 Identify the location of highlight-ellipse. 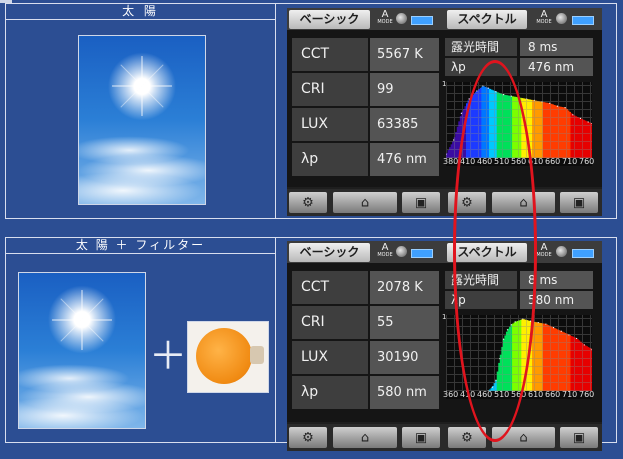
(495, 251).